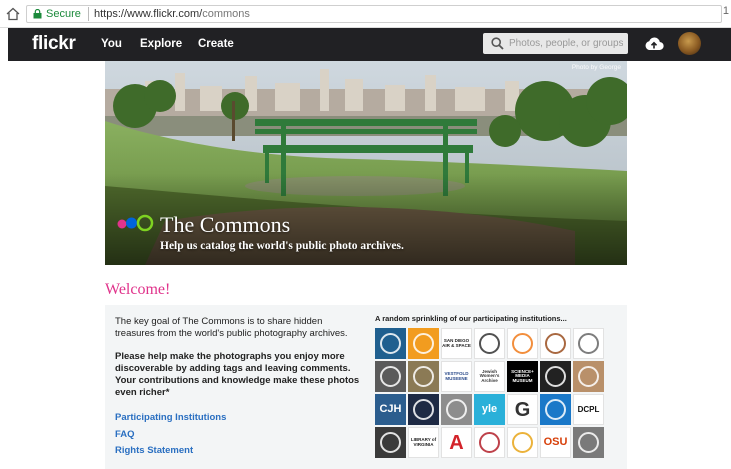 This screenshot has width=731, height=469. I want to click on tile-library-virginia: LIBRARY of VIRGINIA, so click(423, 442).